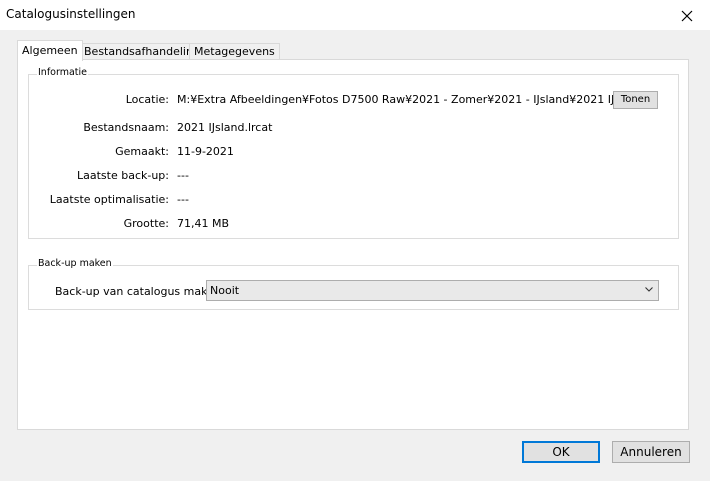  Describe the element at coordinates (205, 151) in the screenshot. I see `created-value: 11-9-2021` at that location.